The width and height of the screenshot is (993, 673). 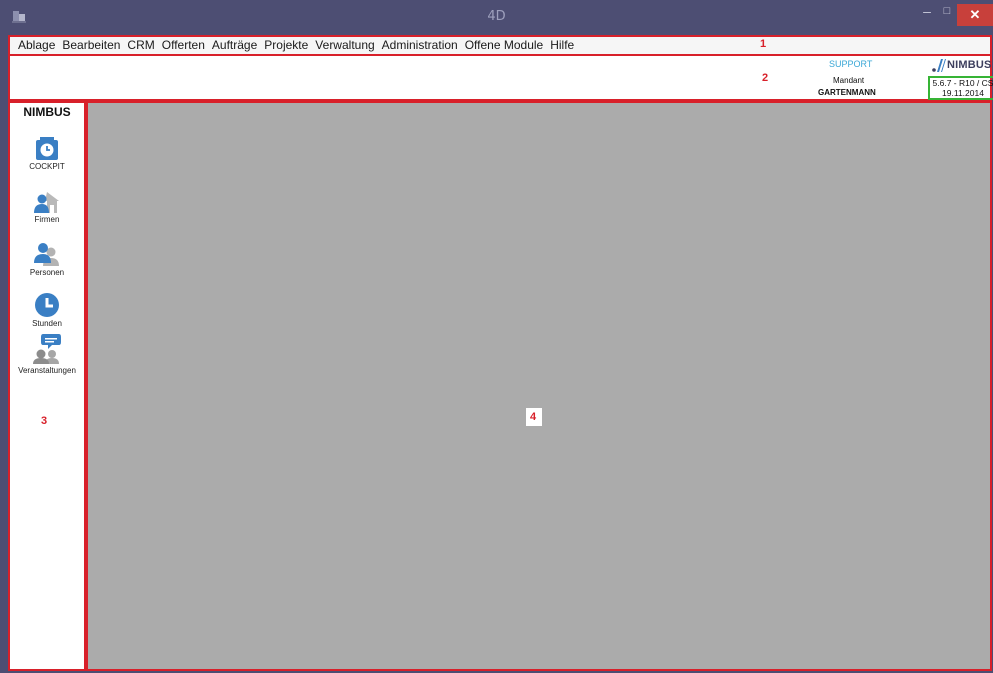 I want to click on sidebar-item-personen: Personen, so click(x=47, y=259).